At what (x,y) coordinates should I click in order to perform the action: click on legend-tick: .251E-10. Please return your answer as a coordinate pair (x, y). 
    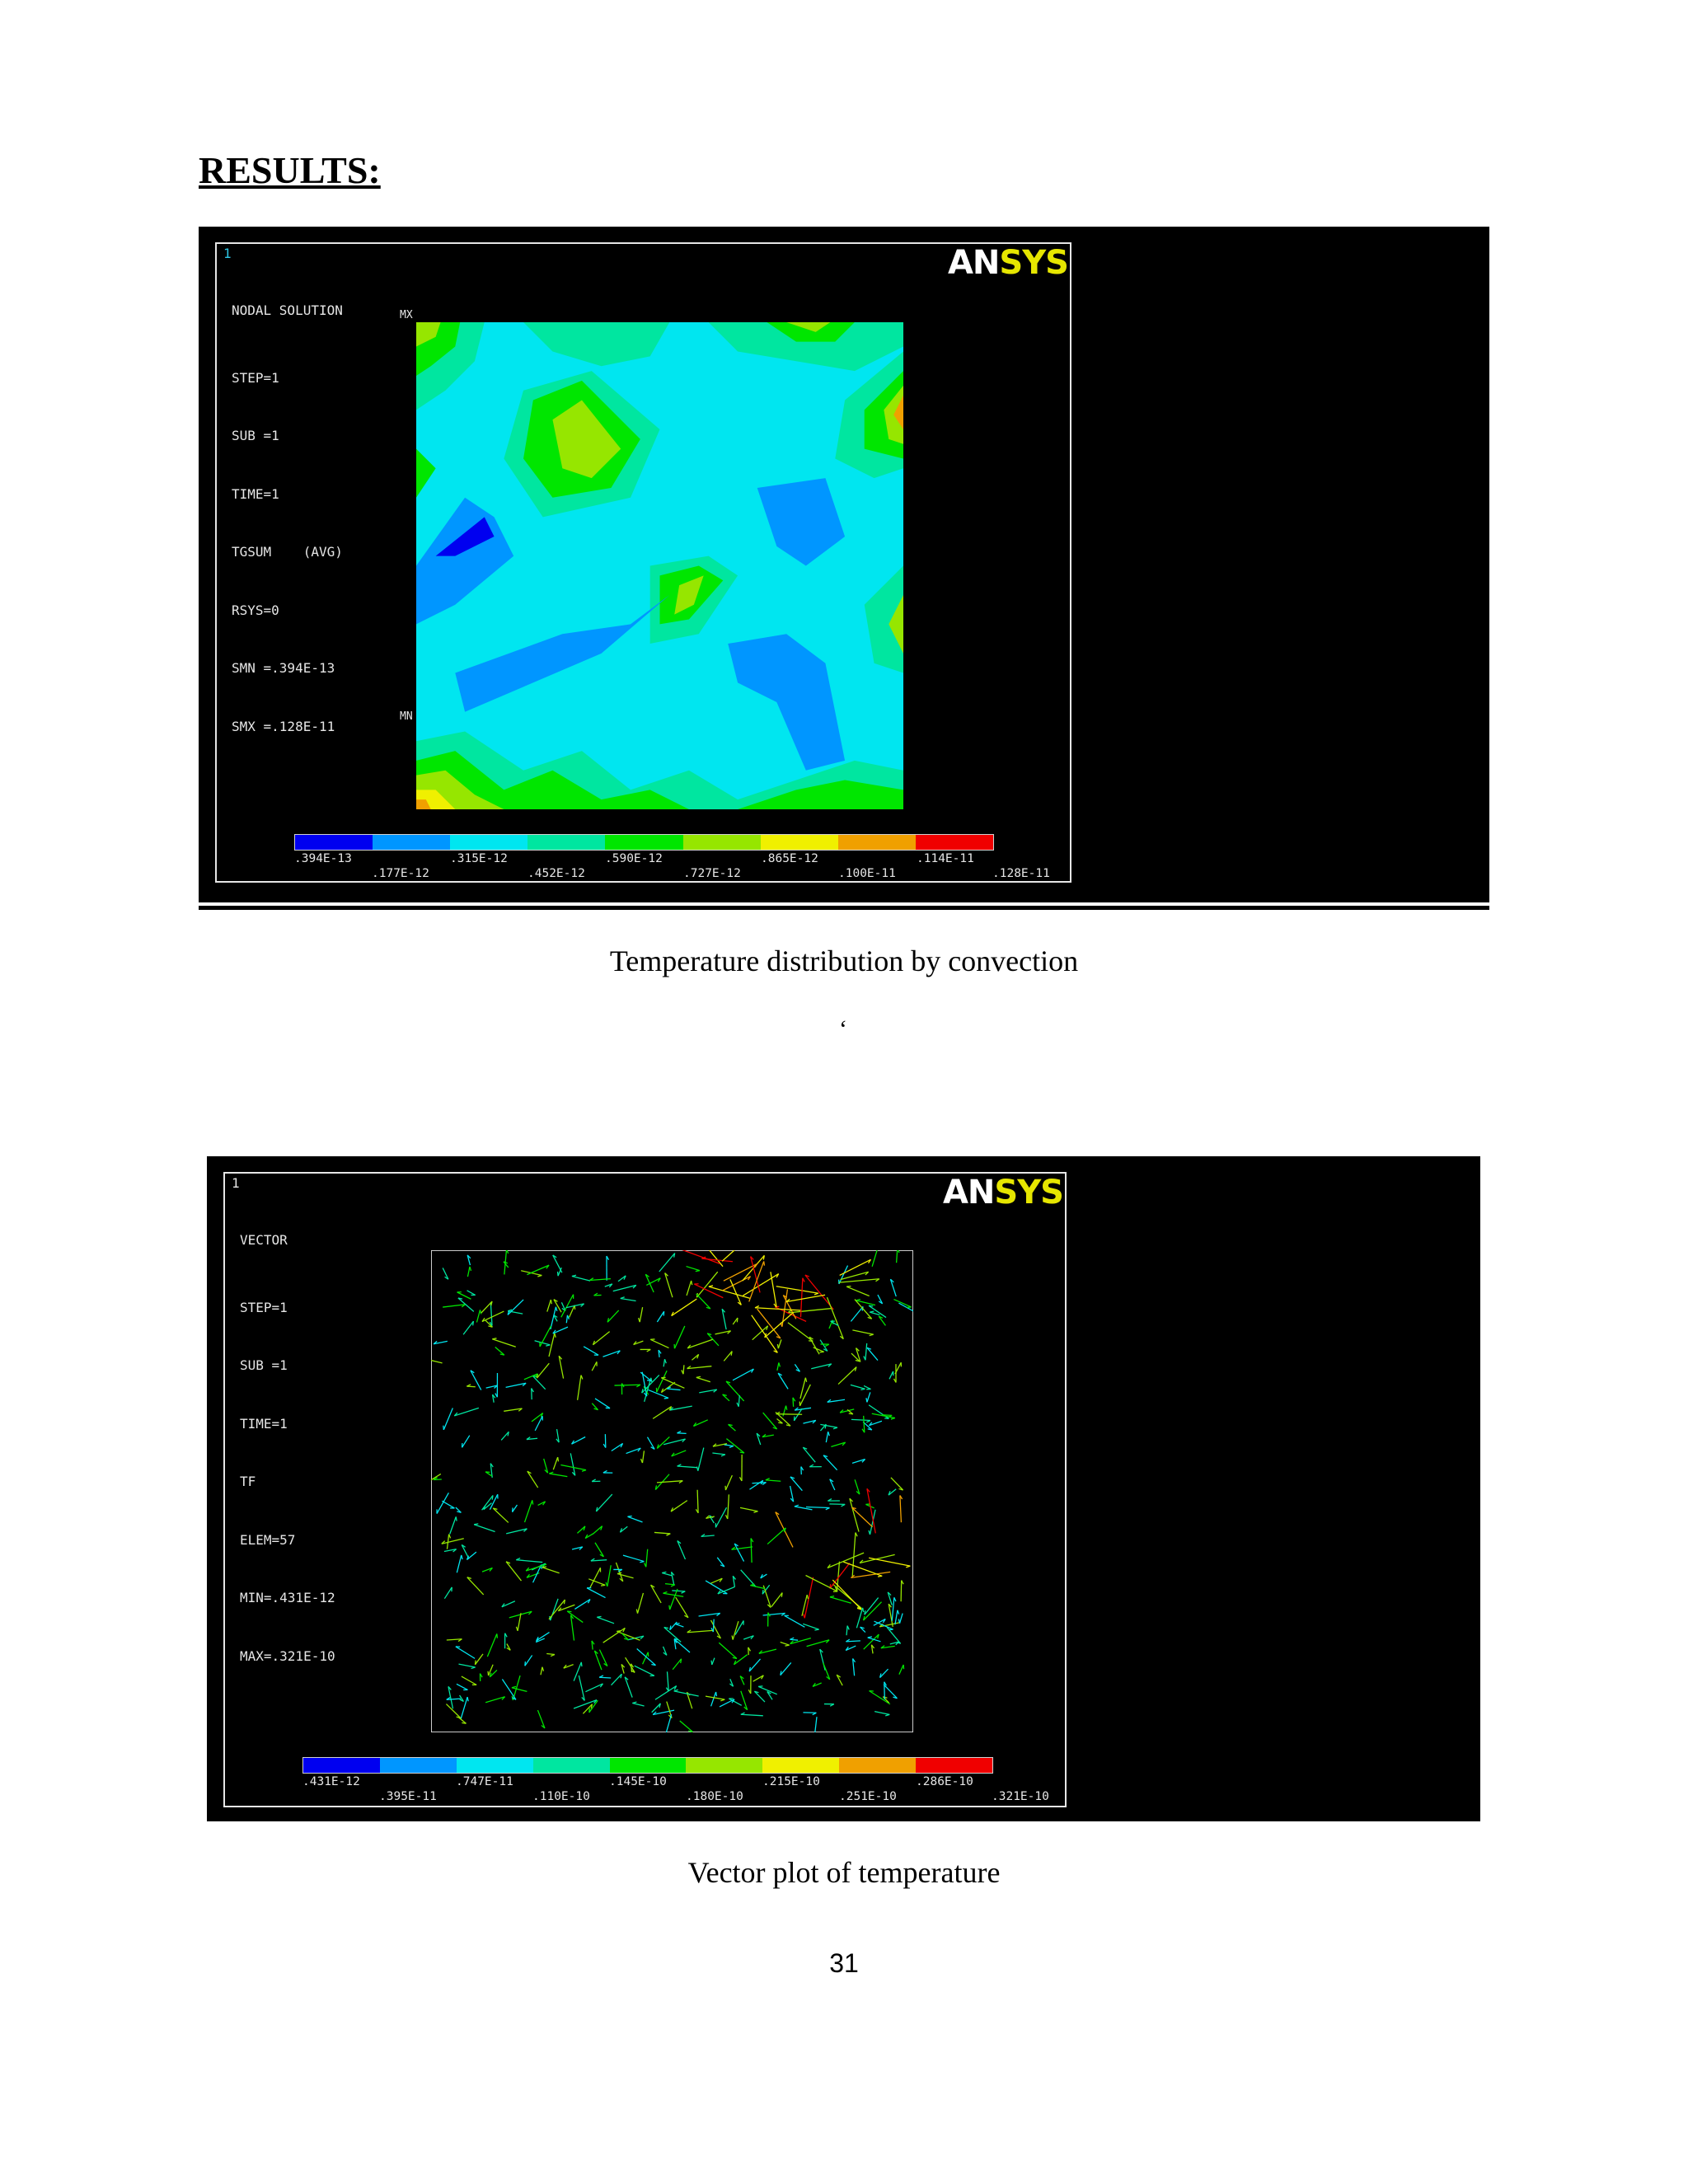
    Looking at the image, I should click on (868, 1796).